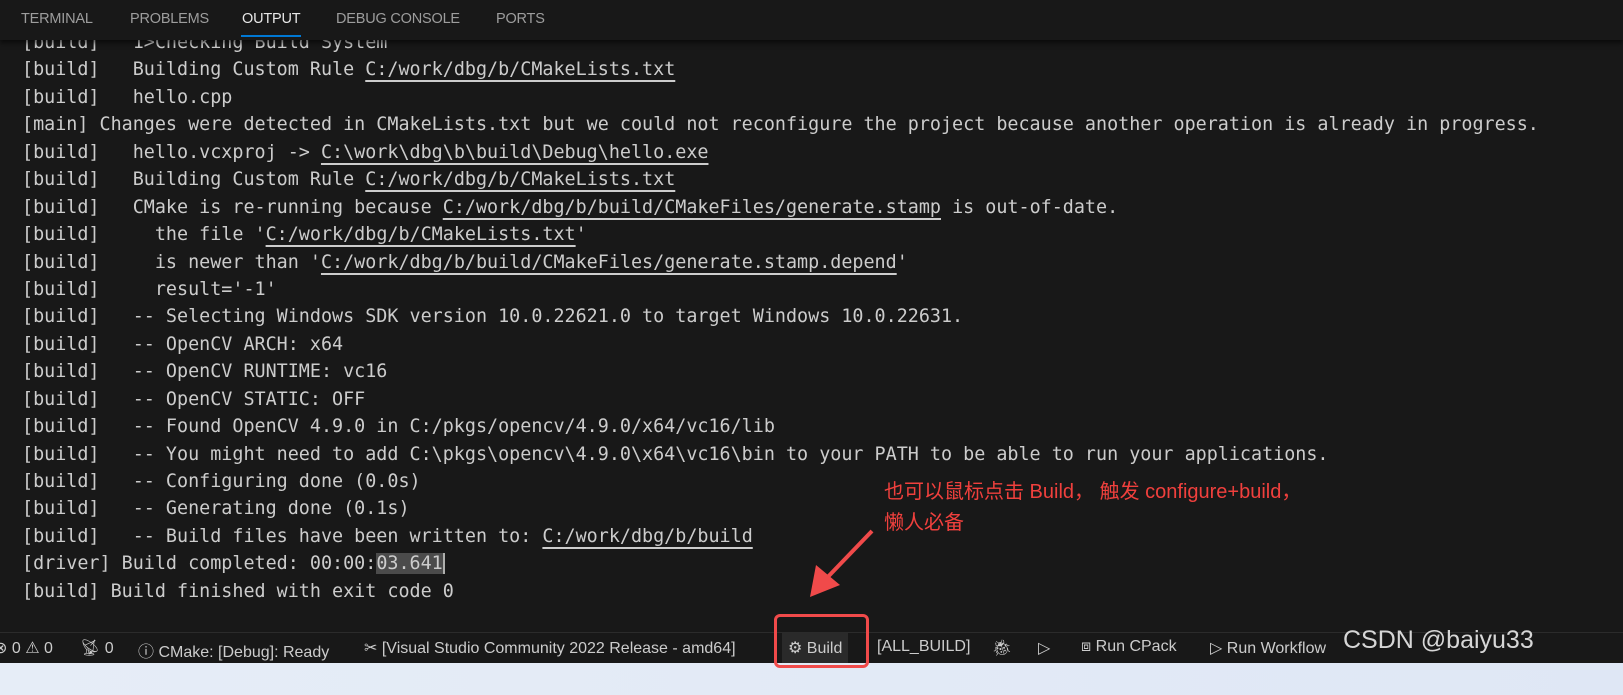  Describe the element at coordinates (109, 648) in the screenshot. I see `ports-count: 0` at that location.